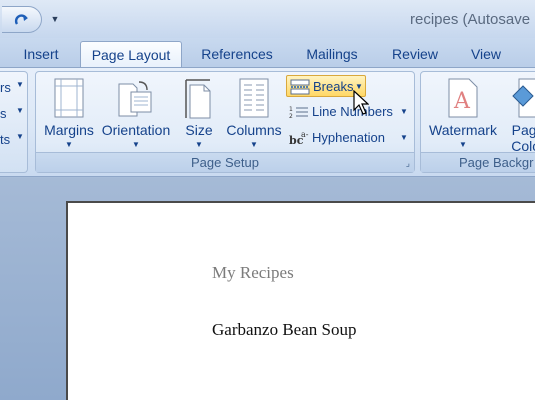 The height and width of the screenshot is (400, 535). Describe the element at coordinates (415, 56) in the screenshot. I see `tab-review: Review` at that location.